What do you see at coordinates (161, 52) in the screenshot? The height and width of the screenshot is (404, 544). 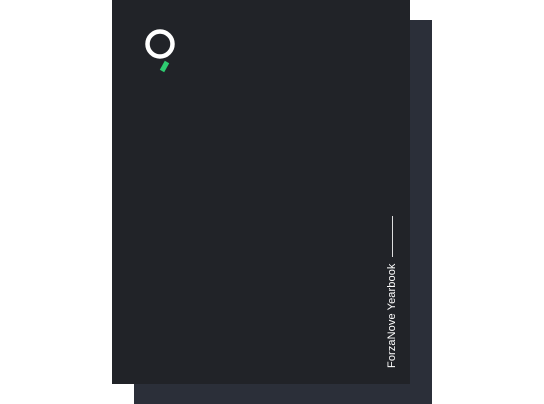 I see `magnifier-logo-icon` at bounding box center [161, 52].